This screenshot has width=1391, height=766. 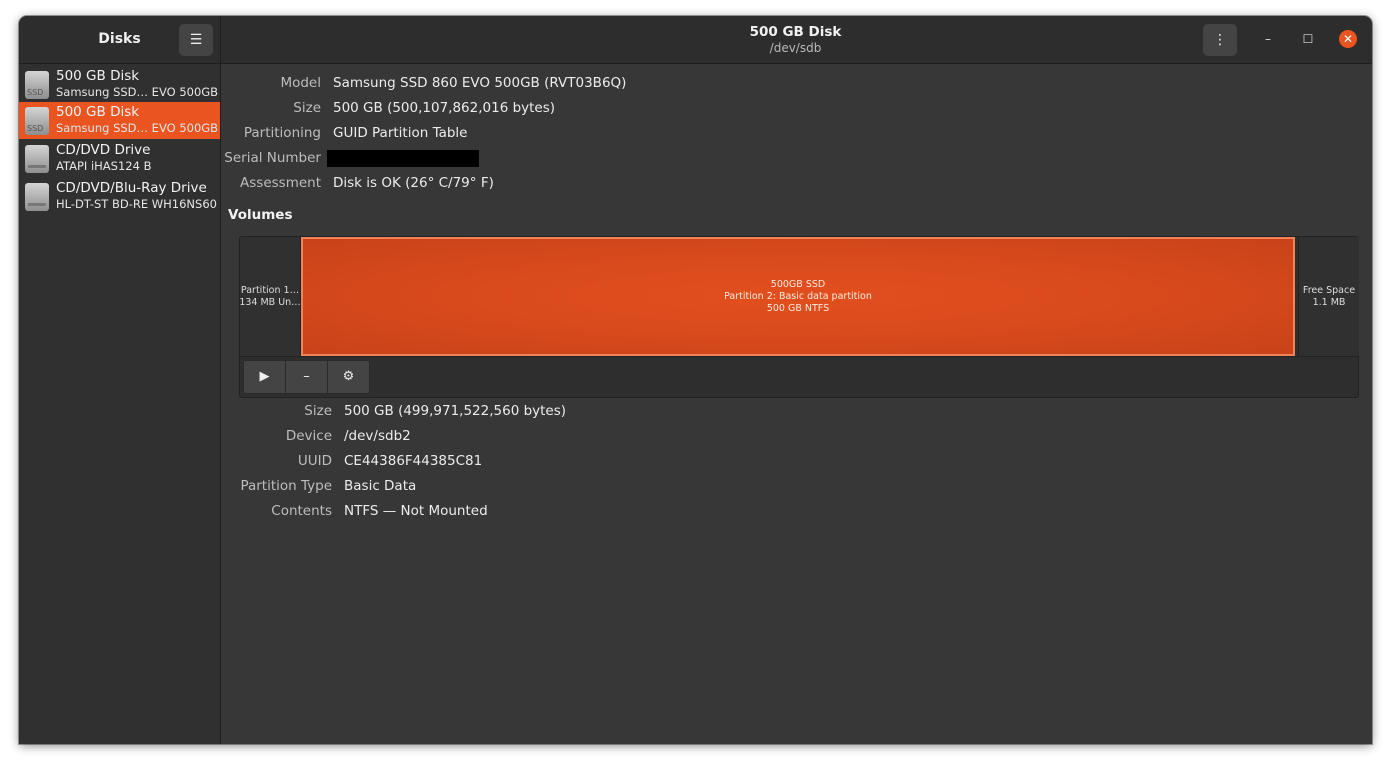 I want to click on partitioning-row: Partitioning GUID Partition Table, so click(x=344, y=133).